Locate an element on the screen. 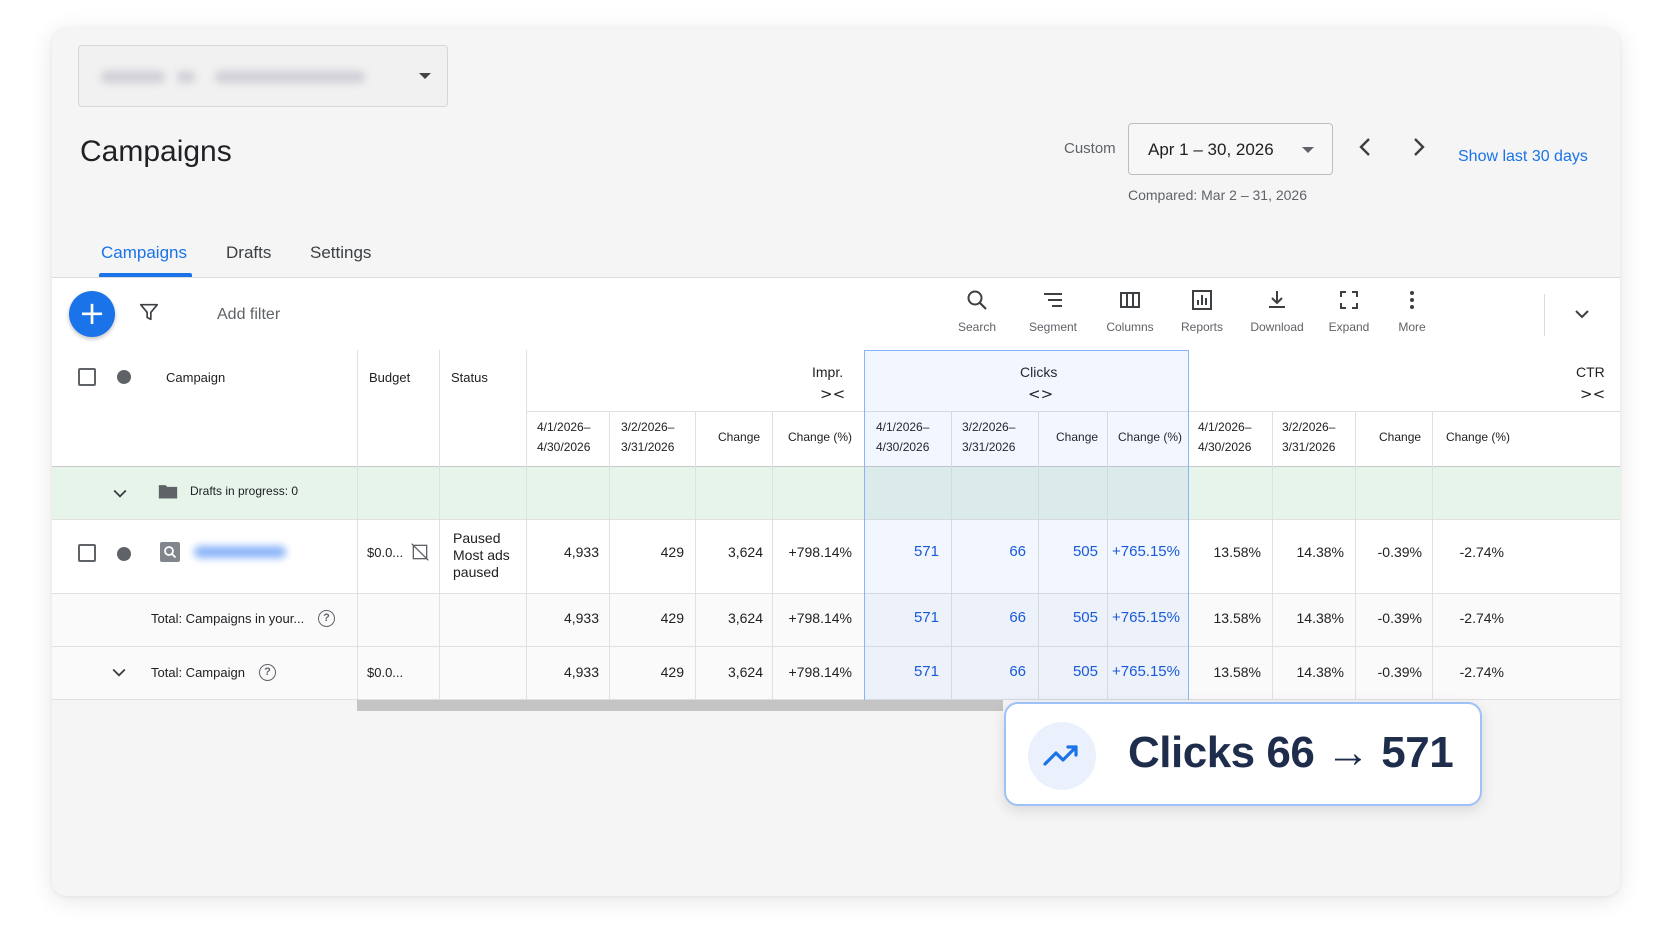 The height and width of the screenshot is (941, 1672). add-filter-input: Add filter is located at coordinates (248, 315).